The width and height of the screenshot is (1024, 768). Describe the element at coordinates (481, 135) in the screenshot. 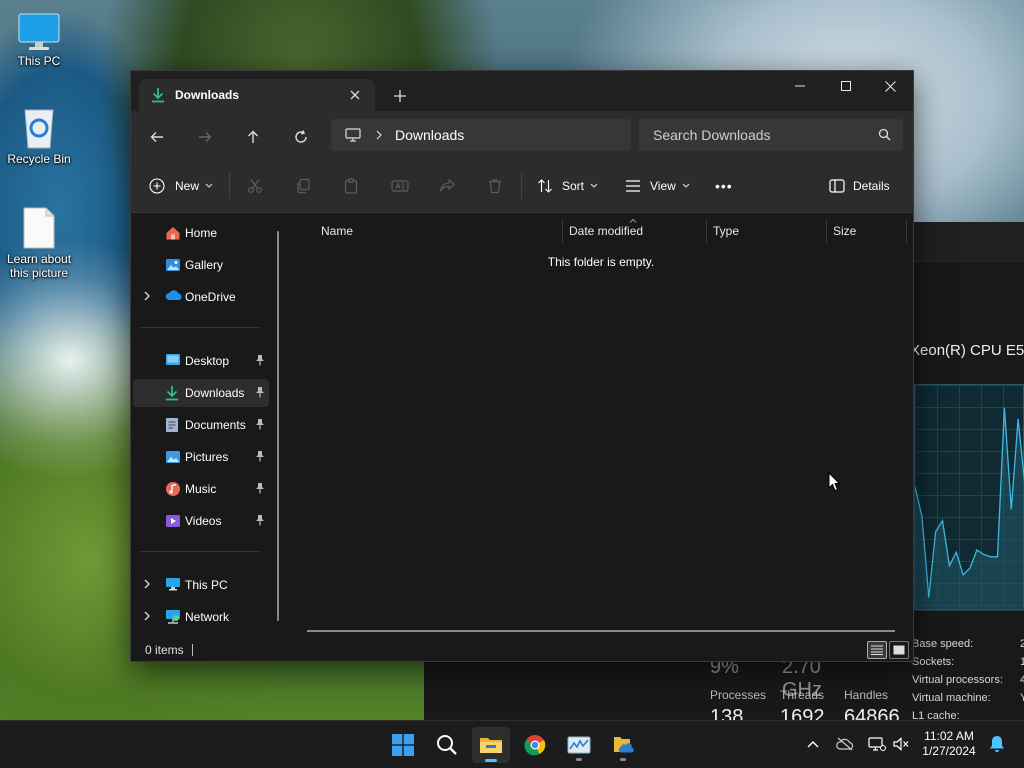

I see `address-field: Downloads` at that location.